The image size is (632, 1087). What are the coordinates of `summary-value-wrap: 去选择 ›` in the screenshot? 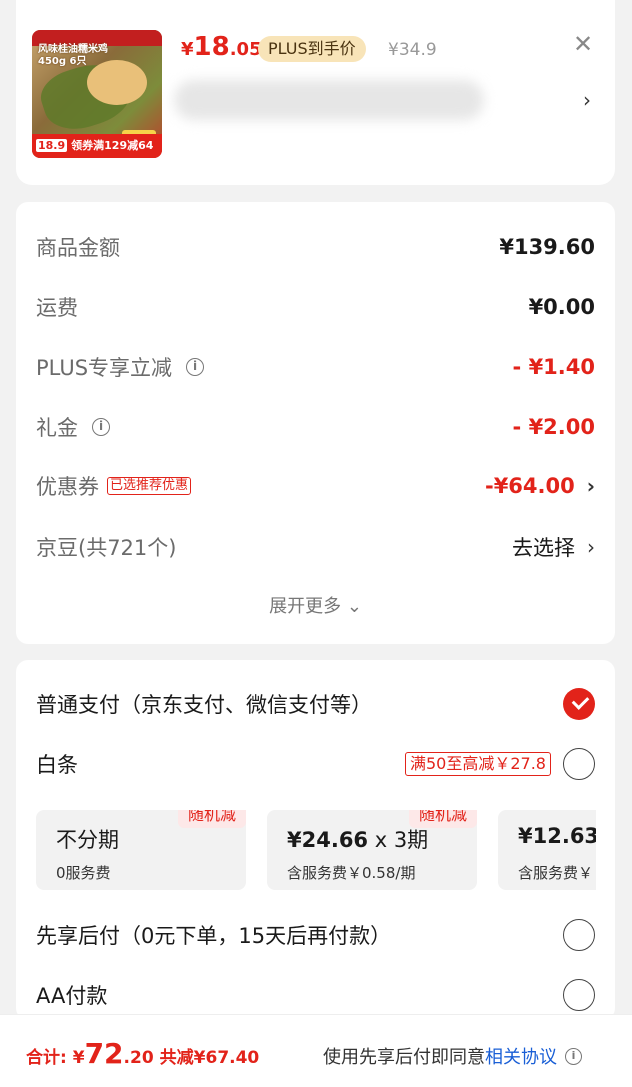 It's located at (553, 547).